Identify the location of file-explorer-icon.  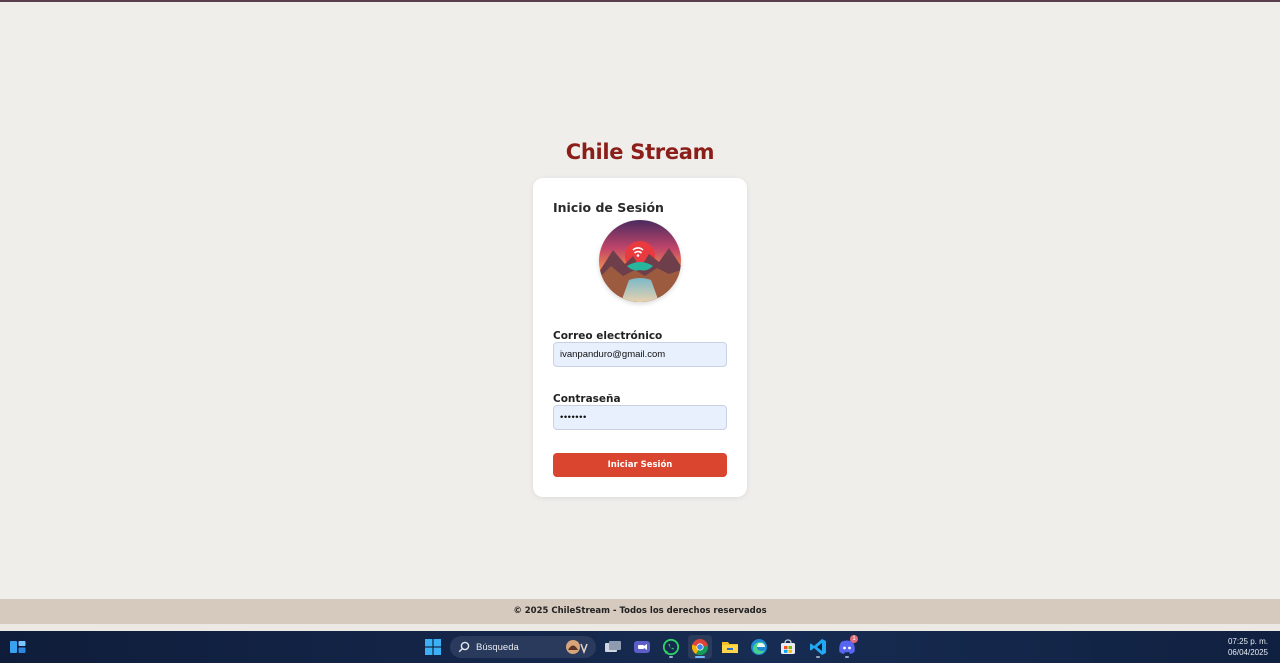
(730, 647).